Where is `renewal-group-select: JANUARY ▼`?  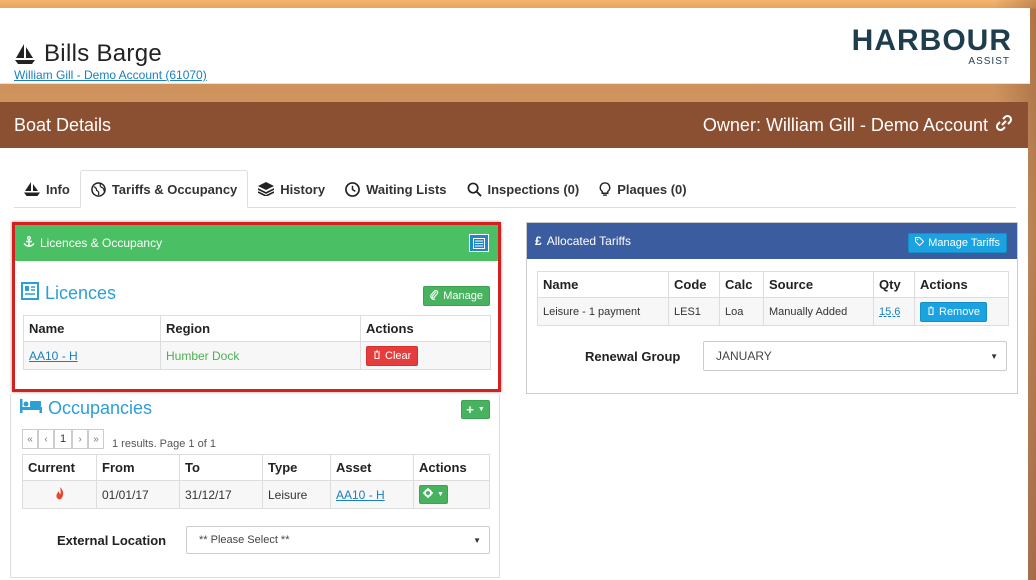 renewal-group-select: JANUARY ▼ is located at coordinates (855, 356).